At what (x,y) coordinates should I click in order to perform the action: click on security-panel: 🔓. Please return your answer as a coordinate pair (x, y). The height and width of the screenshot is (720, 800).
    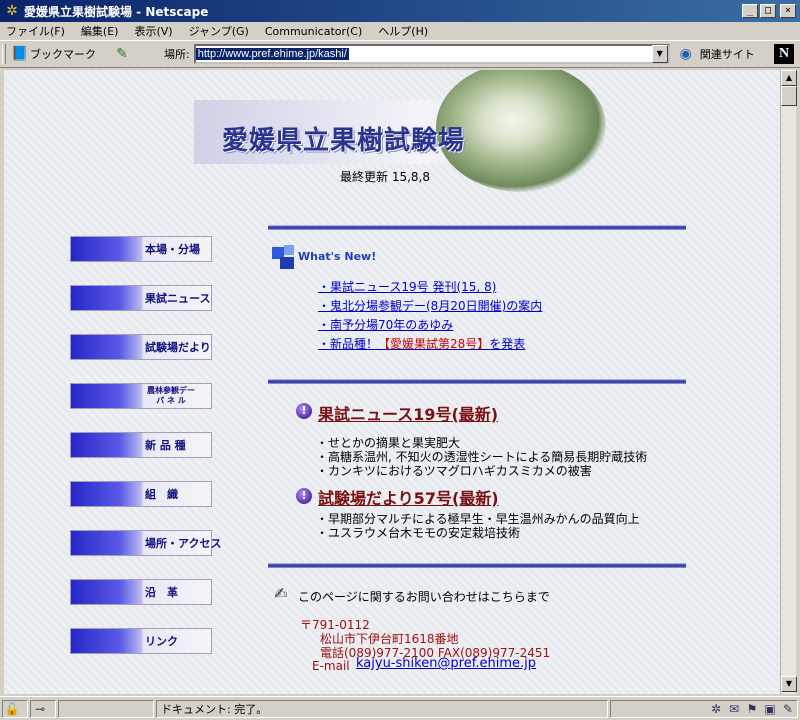
    Looking at the image, I should click on (15, 708).